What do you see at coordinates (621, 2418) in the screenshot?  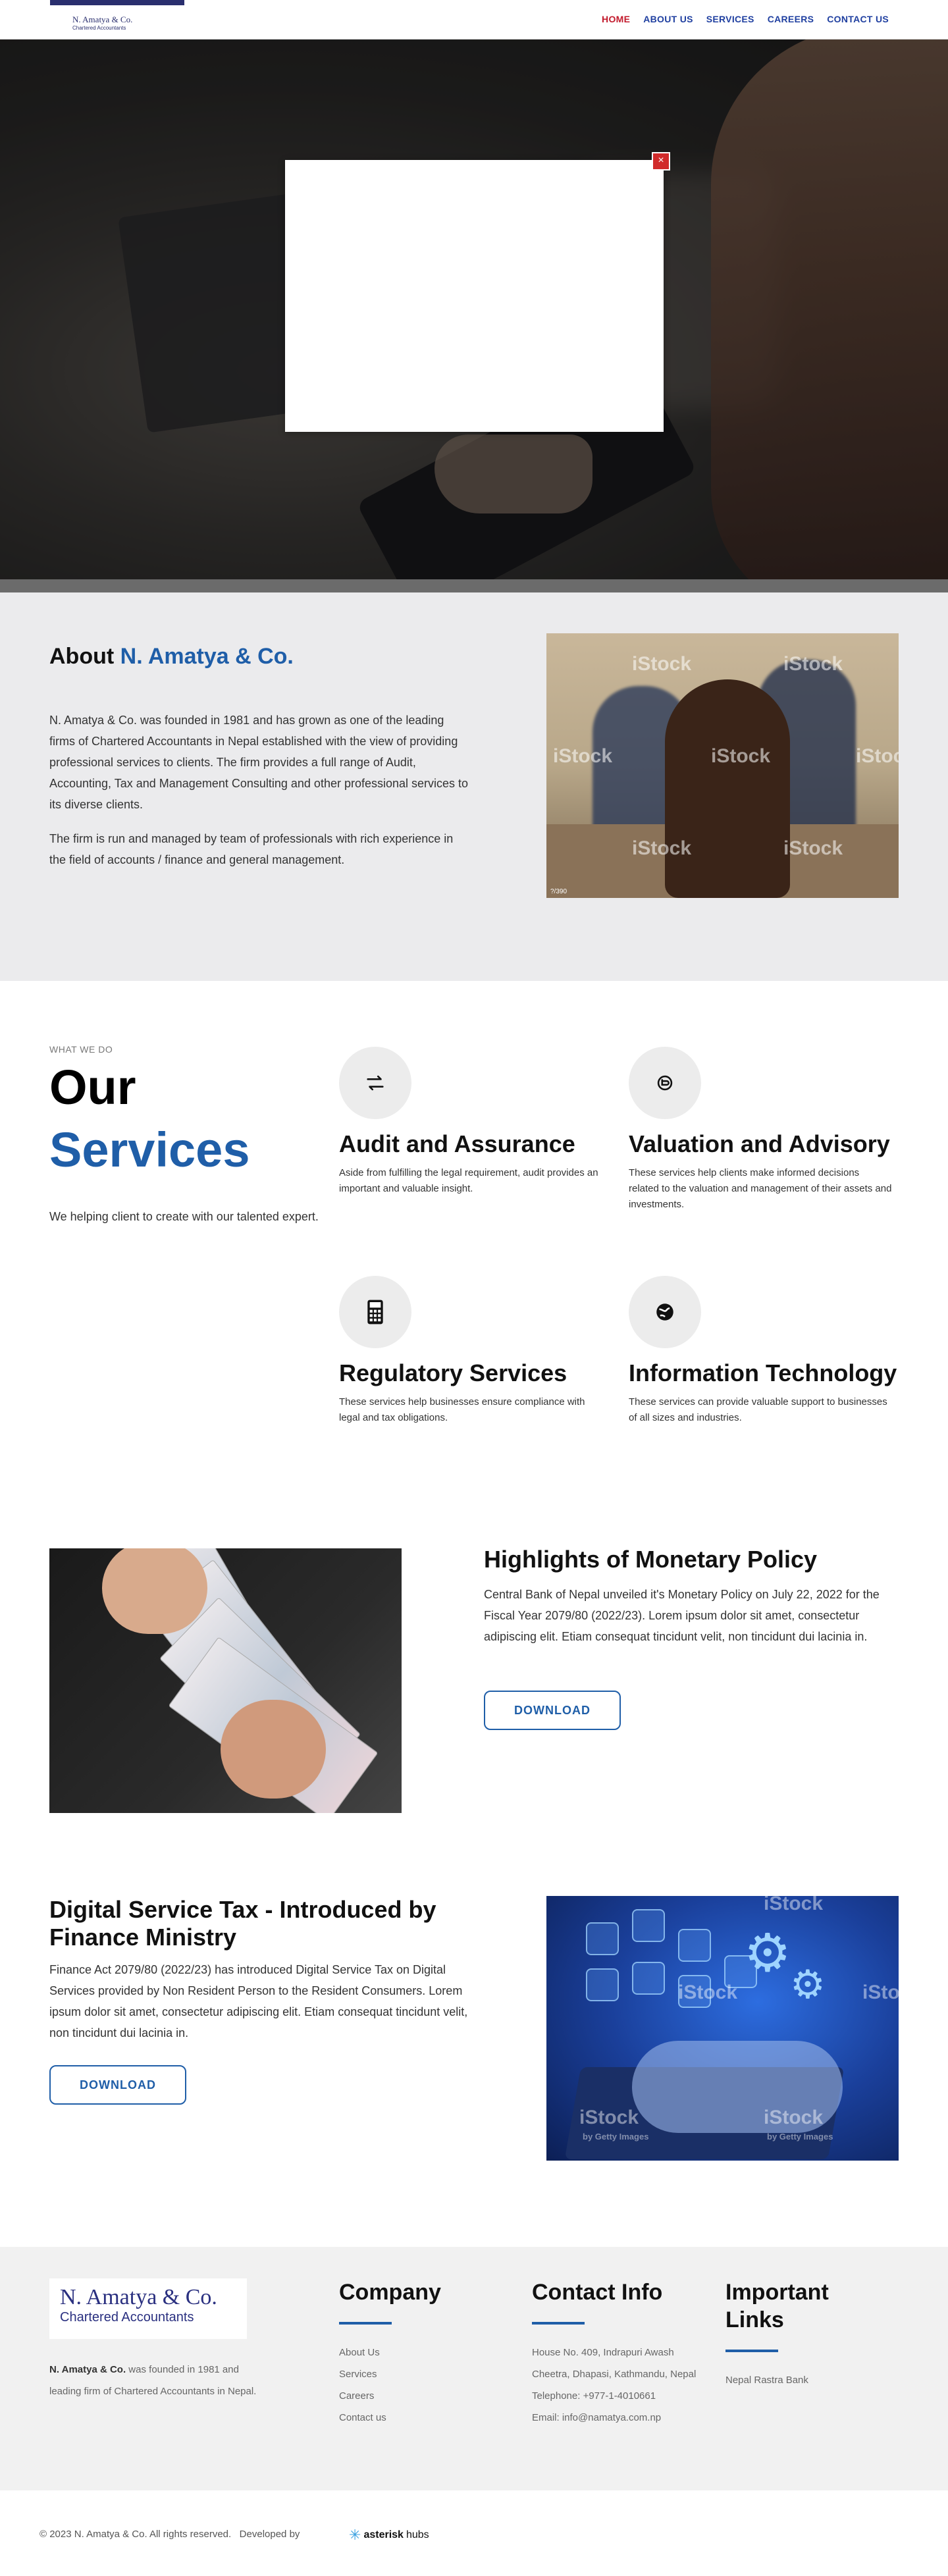 I see `footer-email: Email: info@namatya.com.np` at bounding box center [621, 2418].